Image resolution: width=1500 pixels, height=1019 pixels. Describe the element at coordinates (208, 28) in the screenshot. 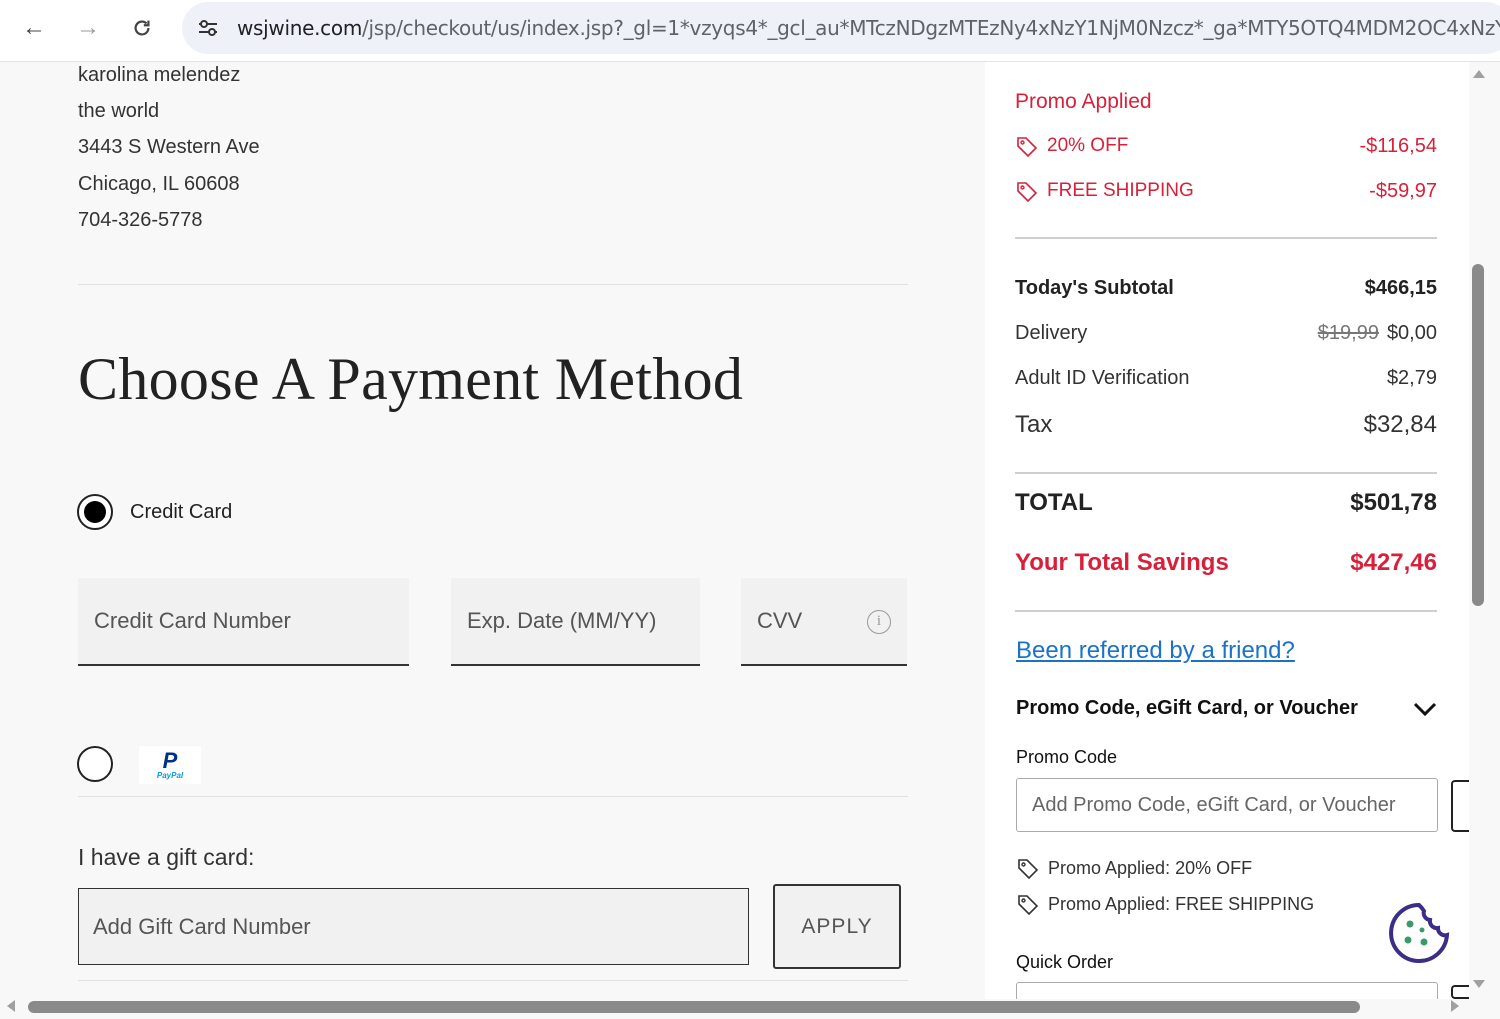

I see `site-settings-icon` at that location.